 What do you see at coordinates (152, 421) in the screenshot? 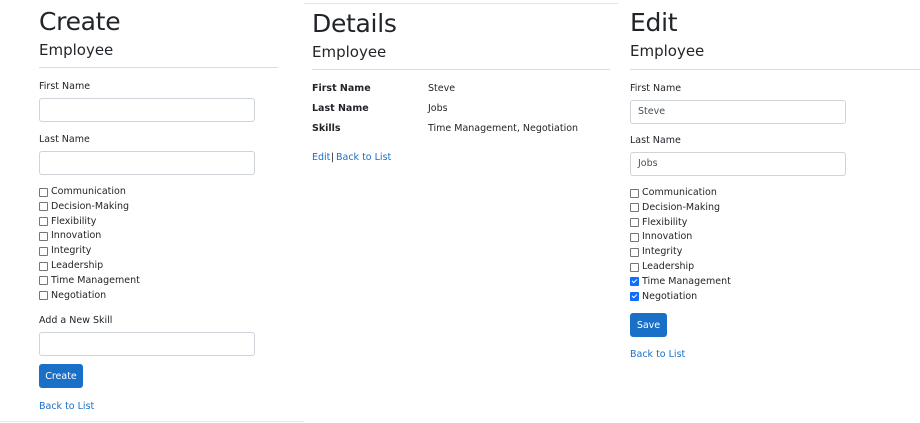
I see `create-panel-bottom-edge` at bounding box center [152, 421].